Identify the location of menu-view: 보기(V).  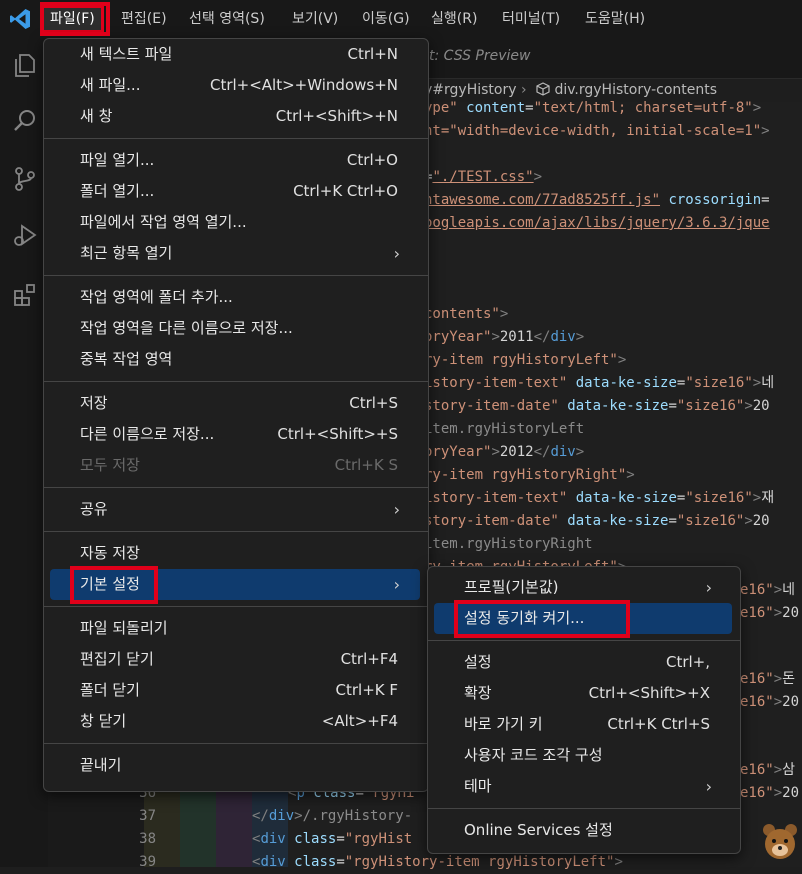
(315, 19).